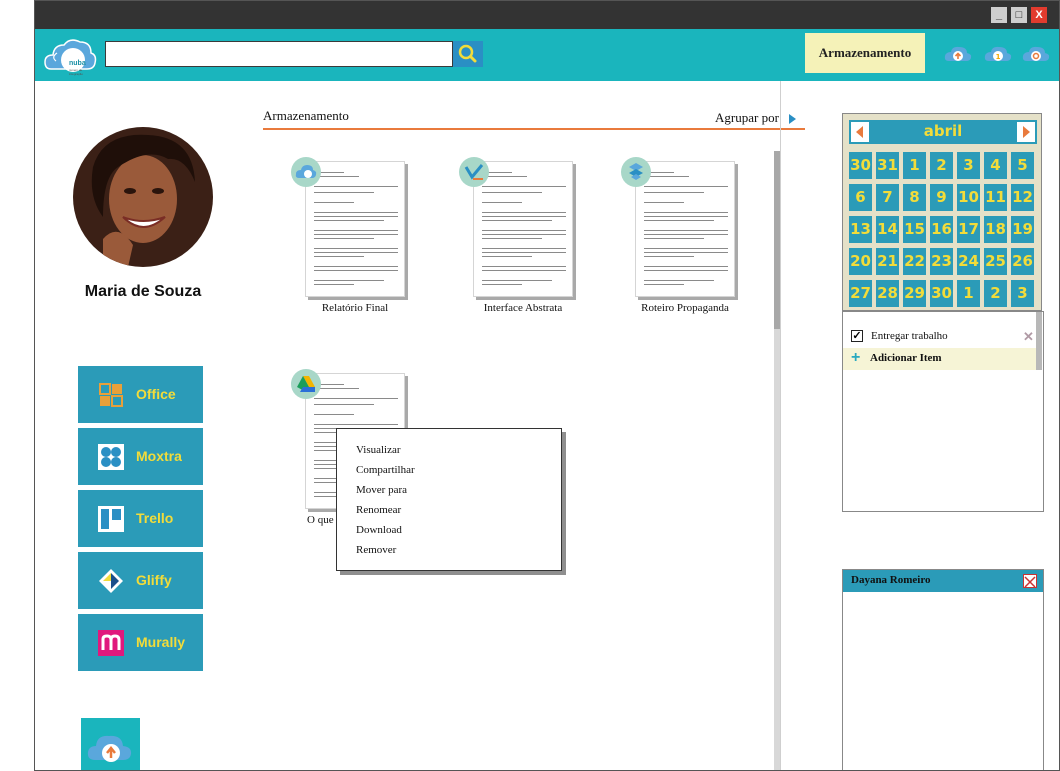  What do you see at coordinates (378, 450) in the screenshot?
I see `menu-item-view: Visualizar` at bounding box center [378, 450].